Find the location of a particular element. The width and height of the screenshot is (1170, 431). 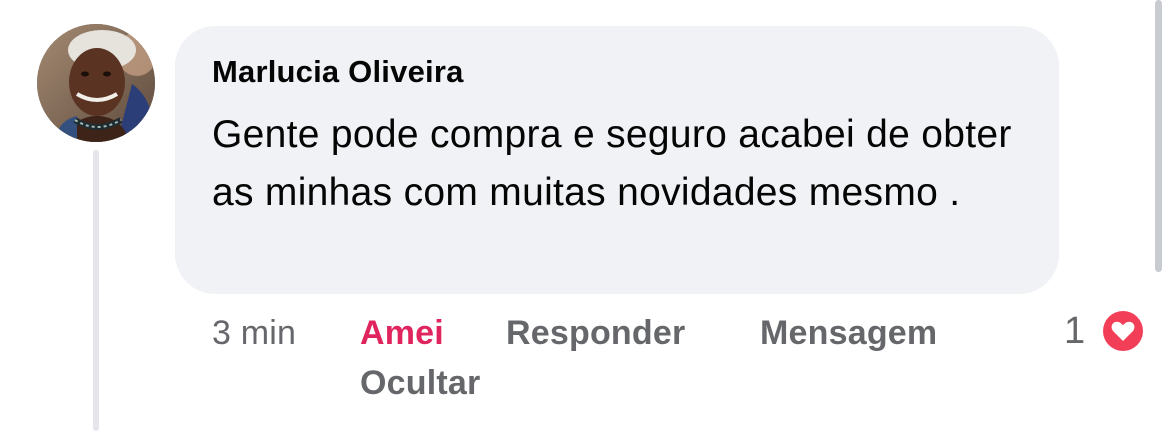

reaction-count: 1 is located at coordinates (1074, 331).